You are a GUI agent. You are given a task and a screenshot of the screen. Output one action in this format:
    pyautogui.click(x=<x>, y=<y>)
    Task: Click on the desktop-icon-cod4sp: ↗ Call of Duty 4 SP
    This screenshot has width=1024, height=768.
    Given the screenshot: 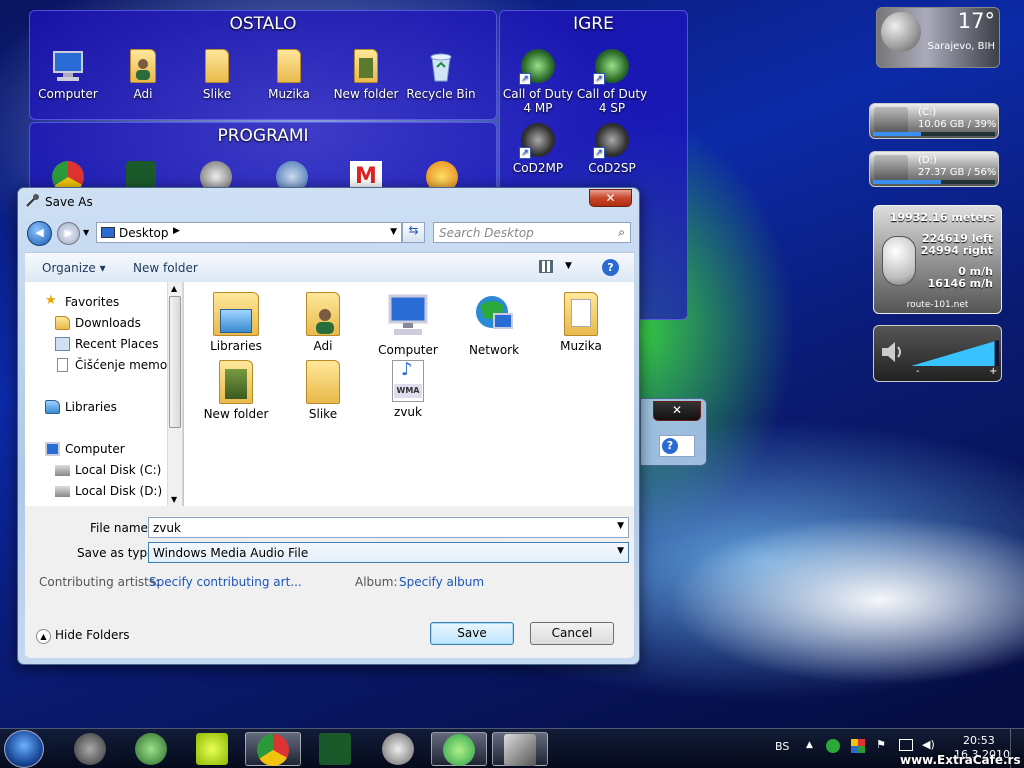 What is the action you would take?
    pyautogui.click(x=612, y=82)
    